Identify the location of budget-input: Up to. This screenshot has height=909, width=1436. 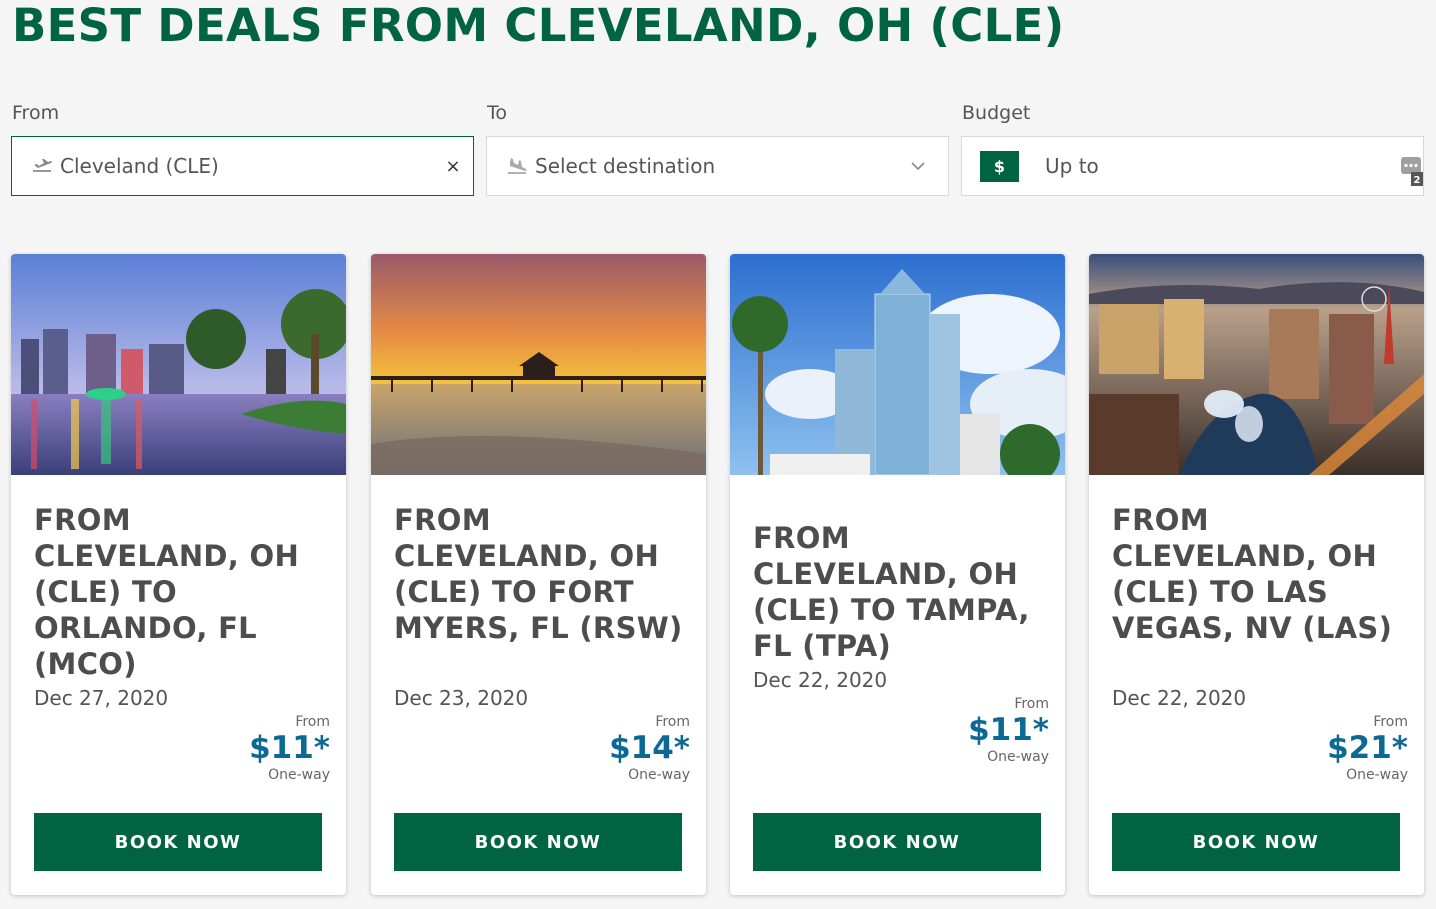
(1234, 166).